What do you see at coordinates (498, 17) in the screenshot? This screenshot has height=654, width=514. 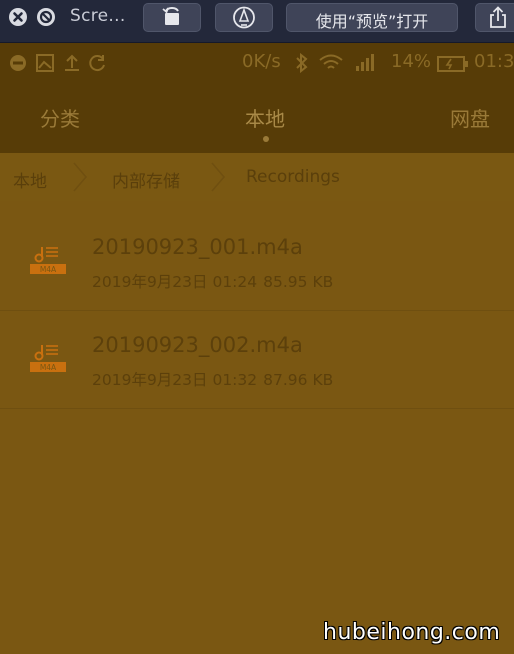 I see `share-icon` at bounding box center [498, 17].